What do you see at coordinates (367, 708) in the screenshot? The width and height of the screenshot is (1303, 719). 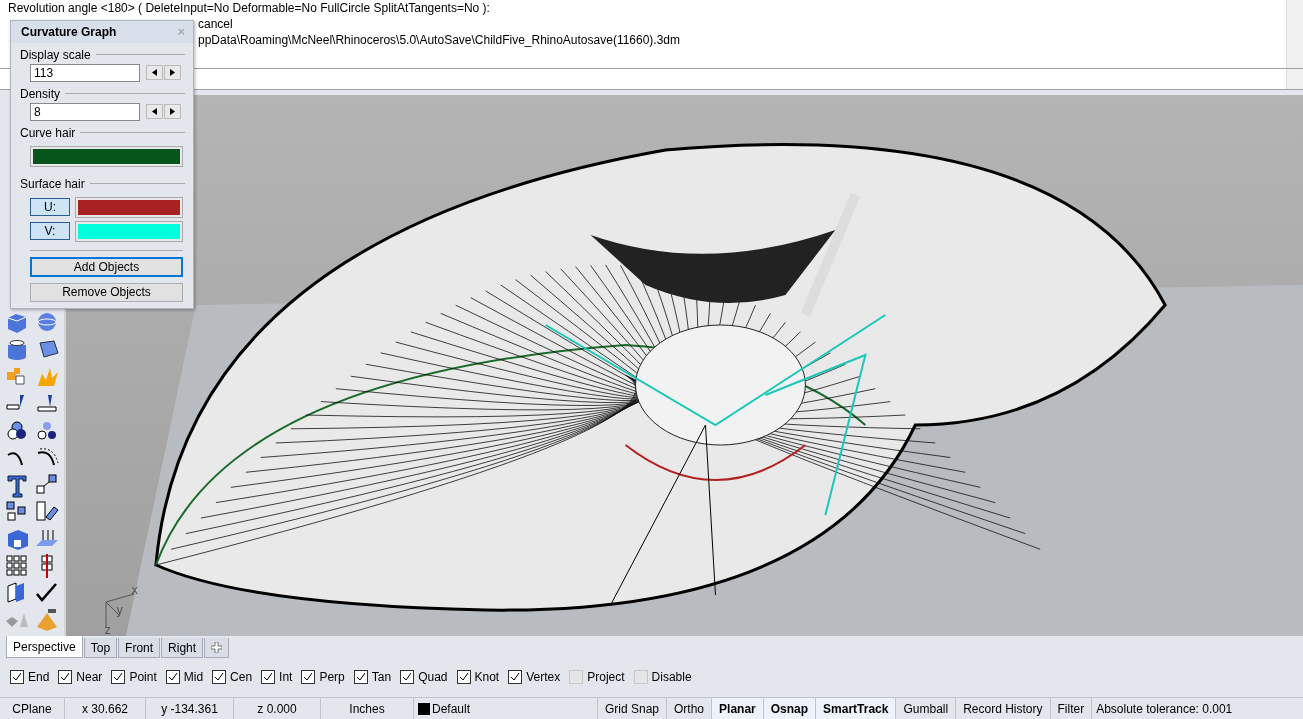 I see `units-button: Inches` at bounding box center [367, 708].